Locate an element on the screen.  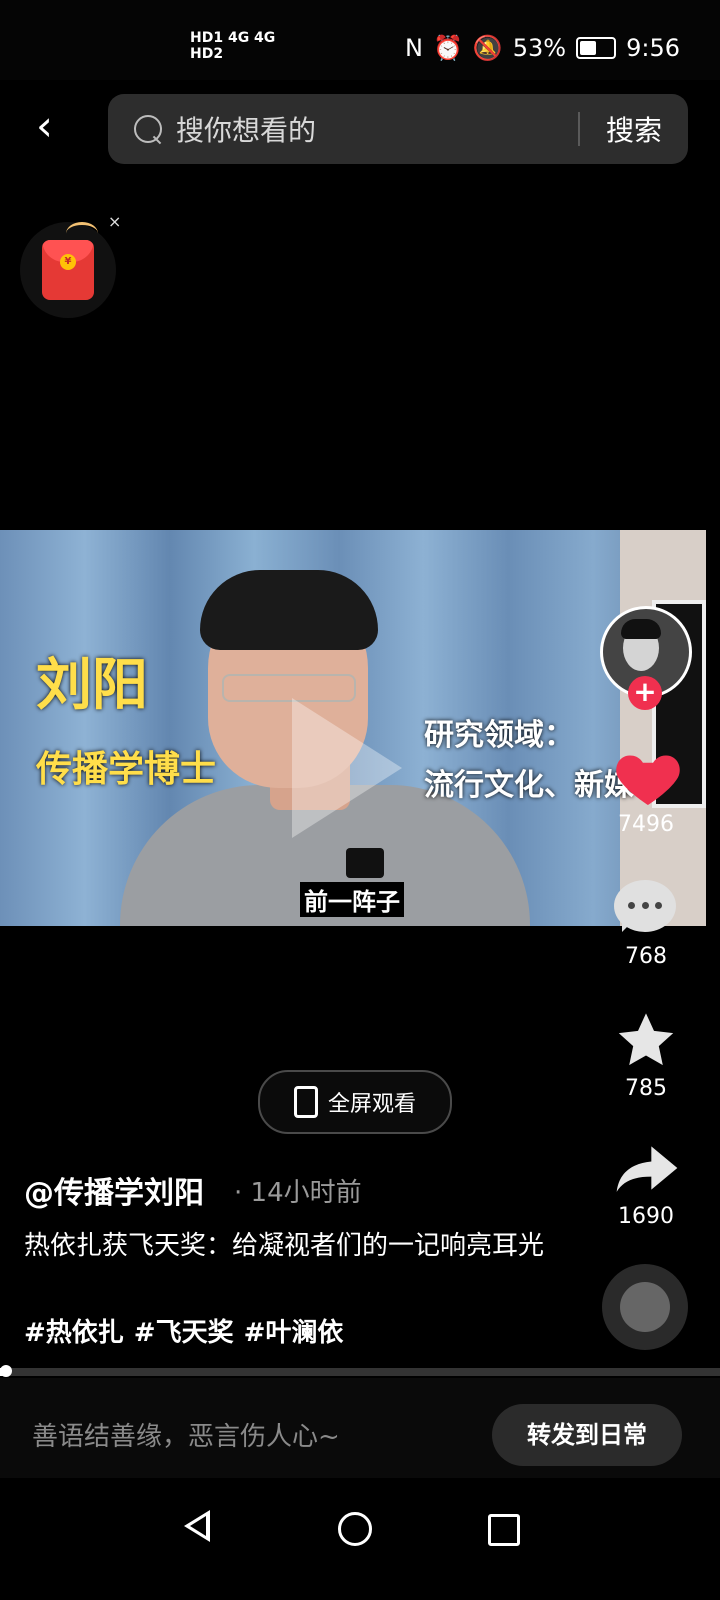
search-divider is located at coordinates (578, 129).